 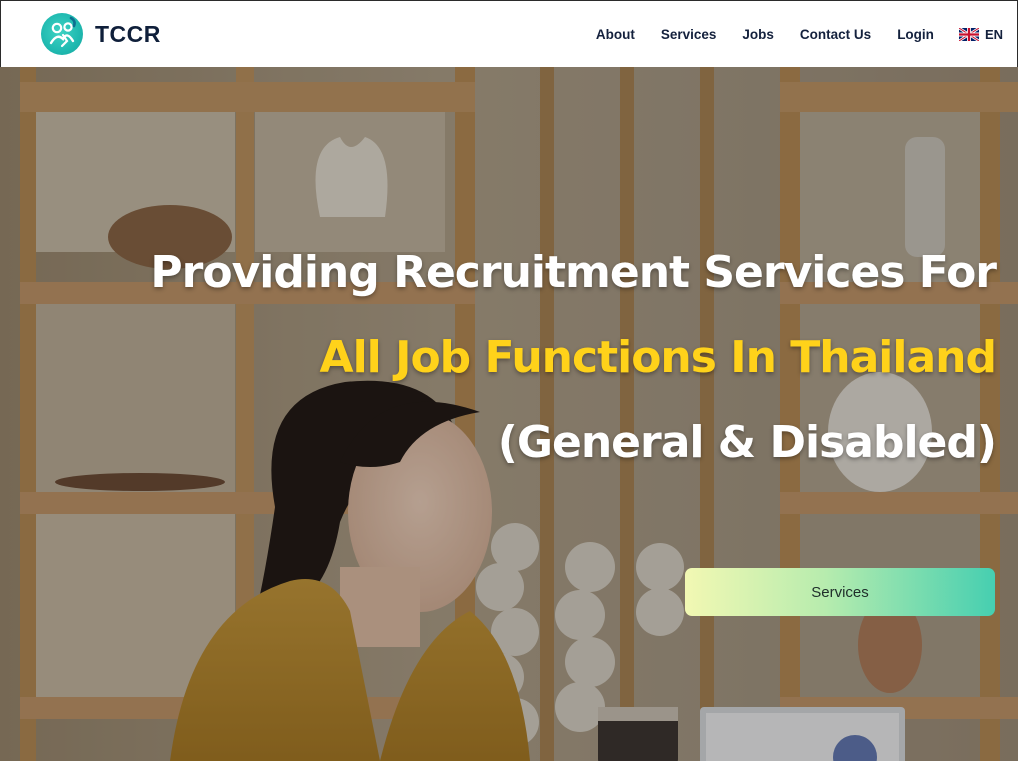 What do you see at coordinates (658, 357) in the screenshot?
I see `hero-headline-line2: All Job Functions In Thailand` at bounding box center [658, 357].